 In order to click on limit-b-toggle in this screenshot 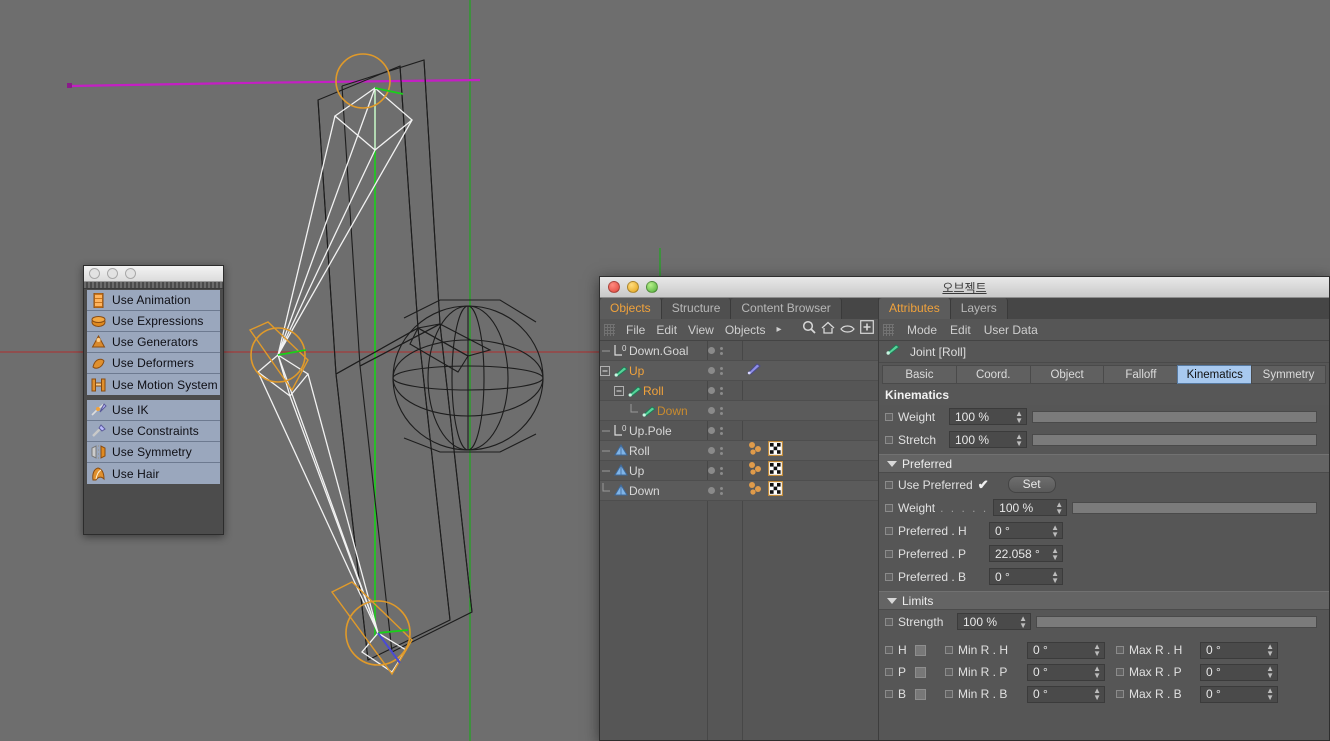, I will do `click(920, 694)`.